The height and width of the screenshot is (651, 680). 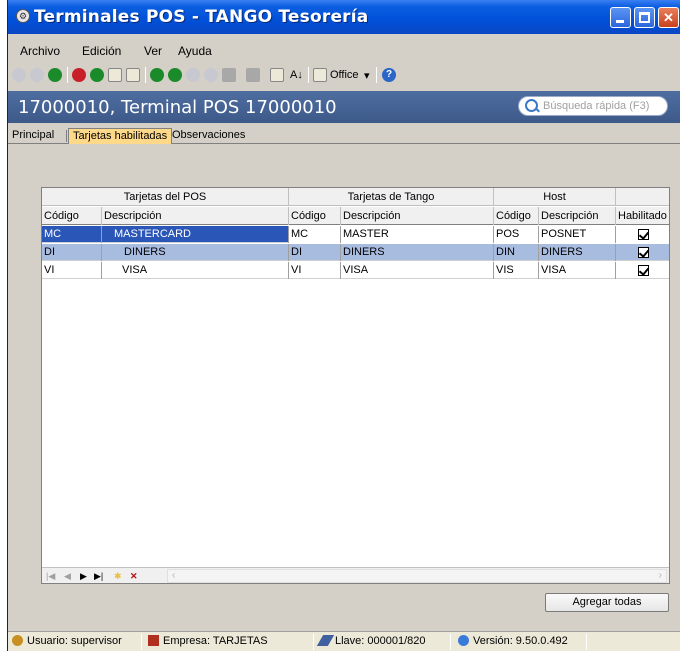 What do you see at coordinates (417, 270) in the screenshot?
I see `cell-tango-desc: VISA` at bounding box center [417, 270].